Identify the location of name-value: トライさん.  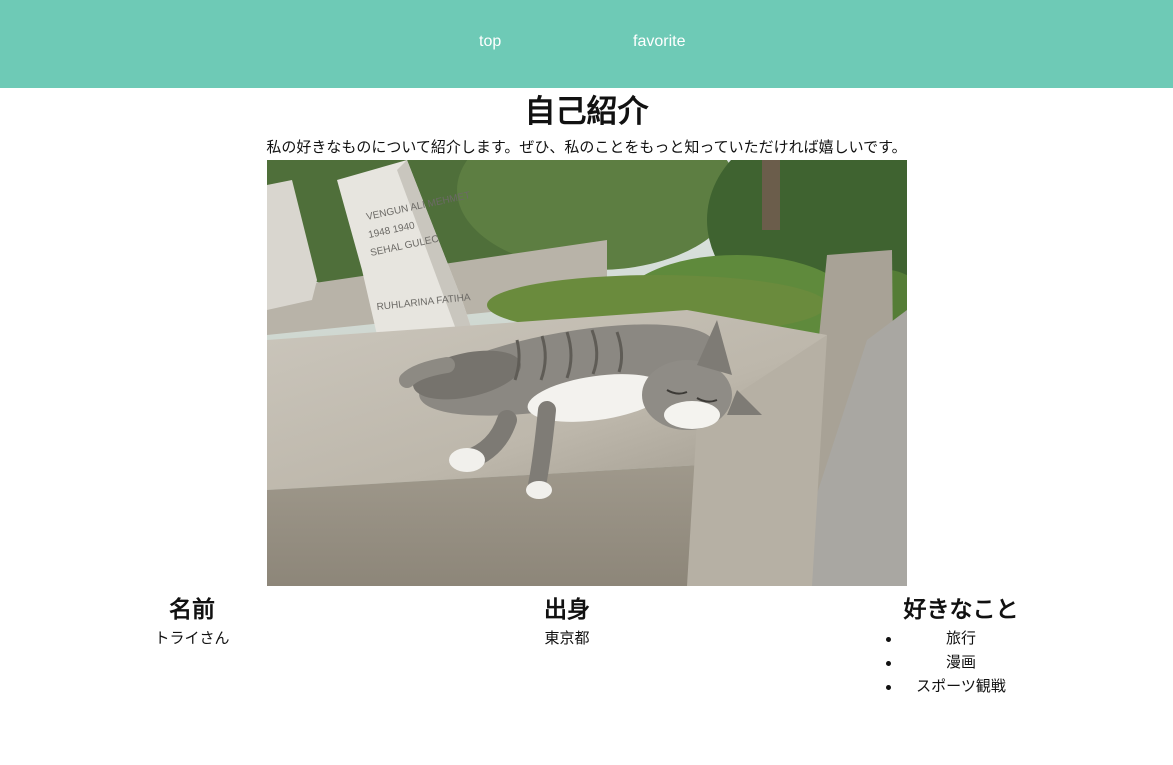
(192, 638).